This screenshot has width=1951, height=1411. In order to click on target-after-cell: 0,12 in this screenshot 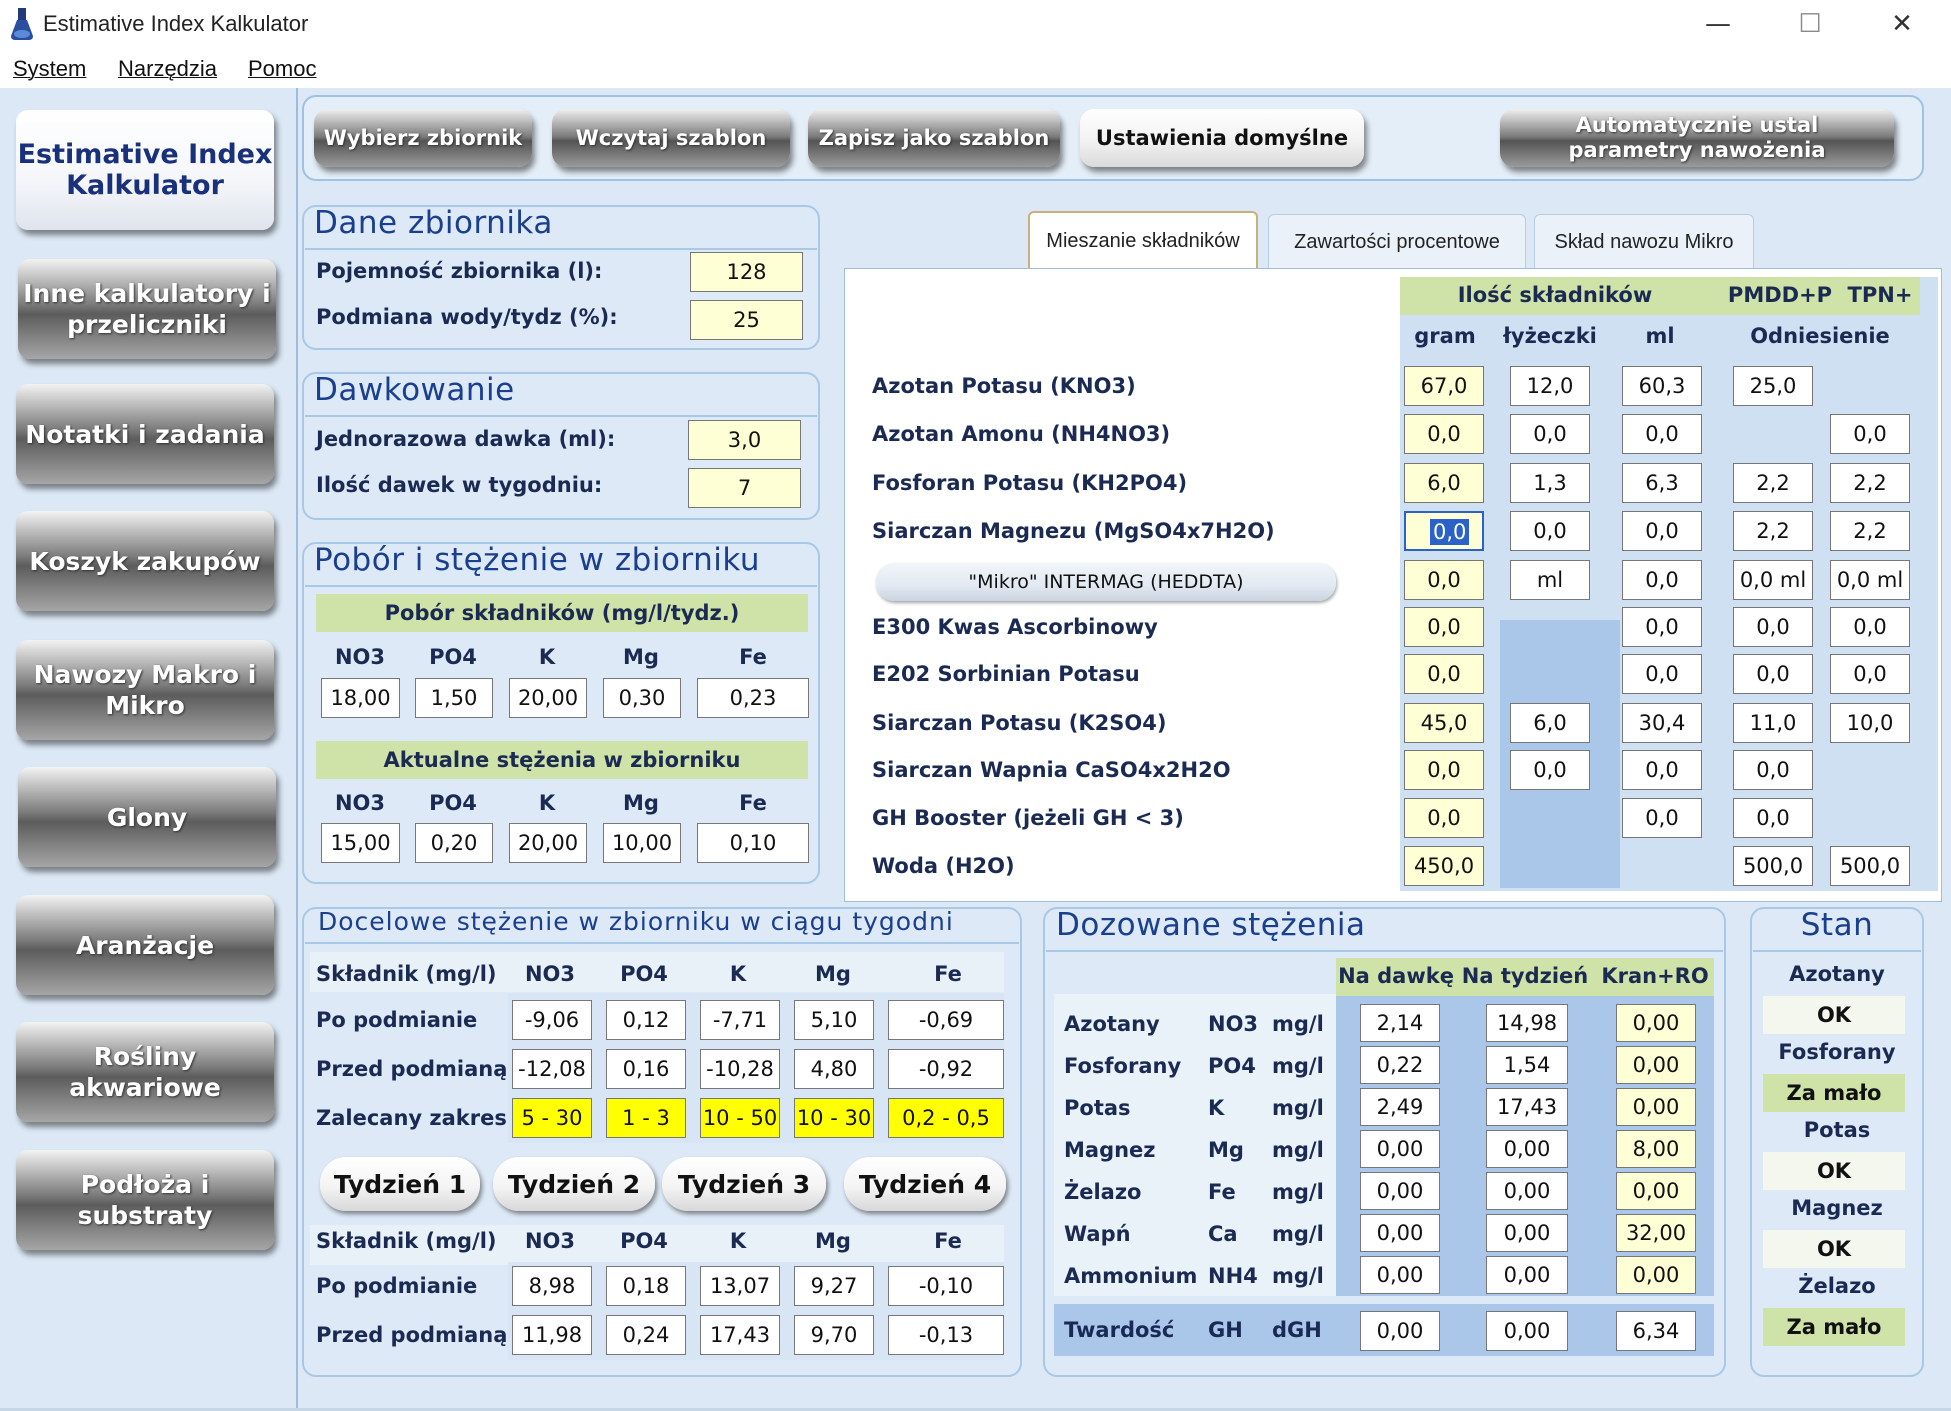, I will do `click(646, 1020)`.